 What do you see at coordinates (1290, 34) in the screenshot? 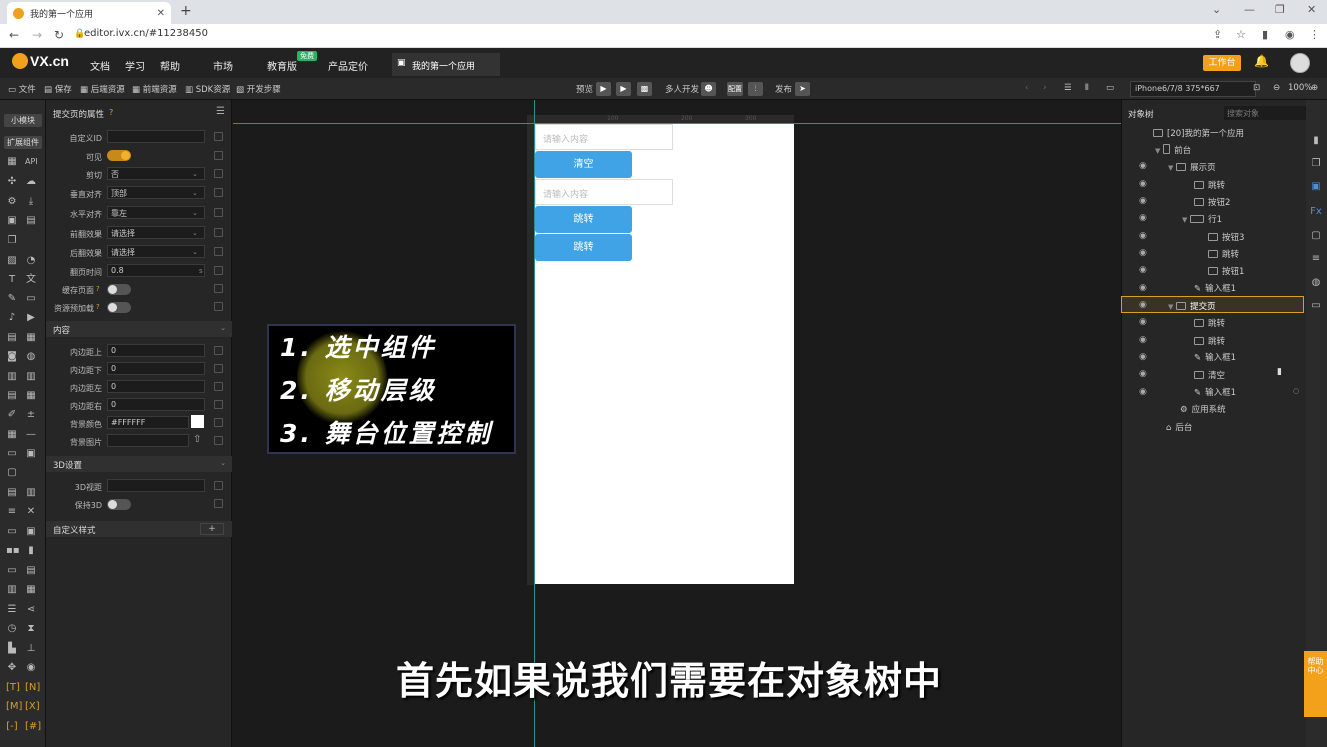
I see `profile-icon: ◉` at bounding box center [1290, 34].